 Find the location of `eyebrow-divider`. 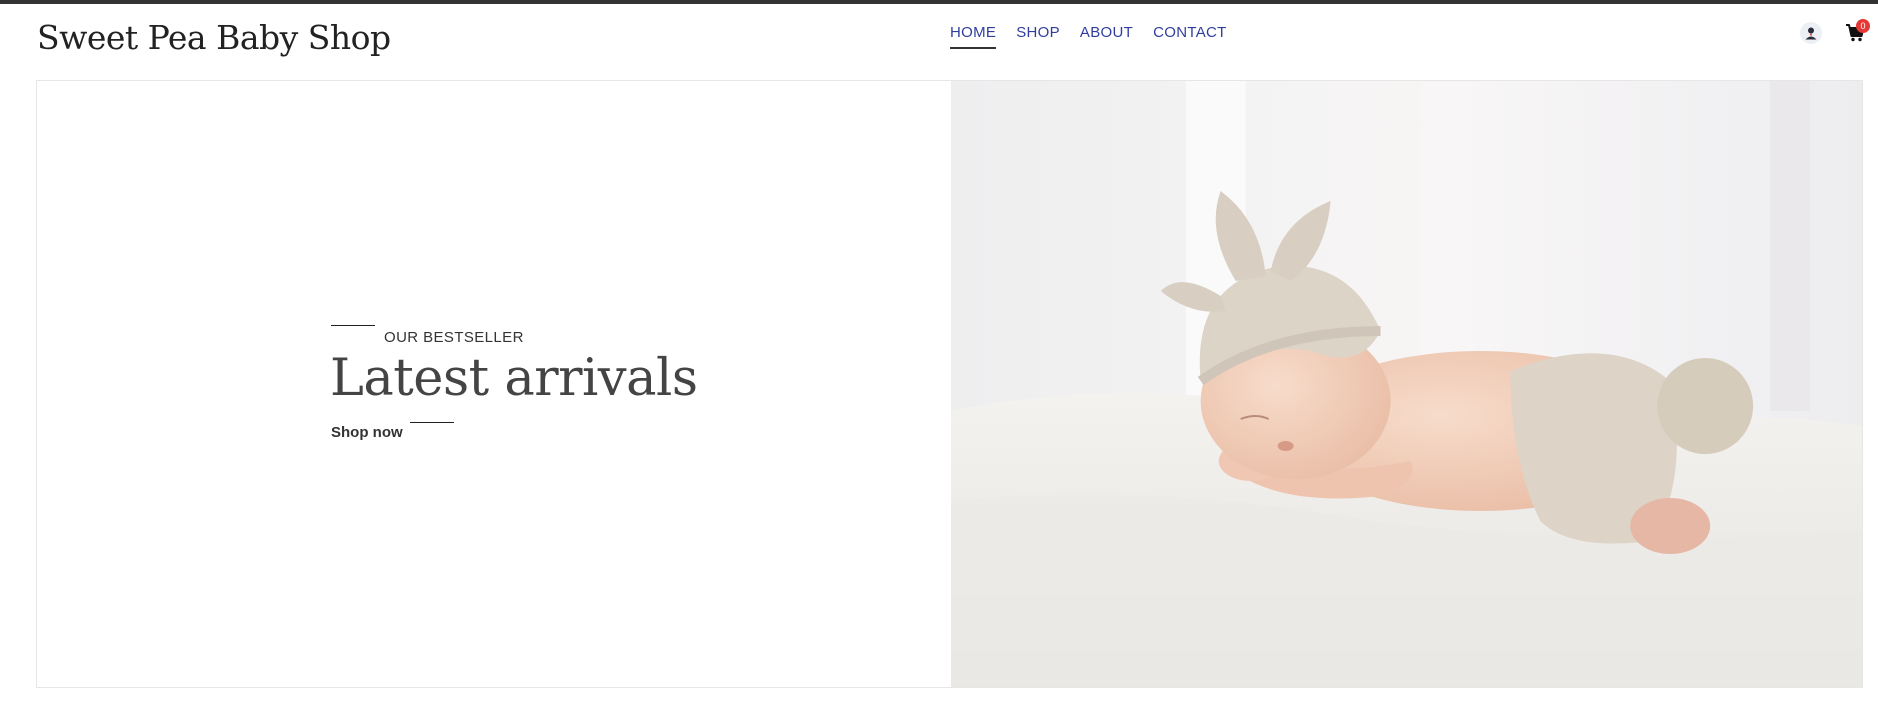

eyebrow-divider is located at coordinates (353, 325).